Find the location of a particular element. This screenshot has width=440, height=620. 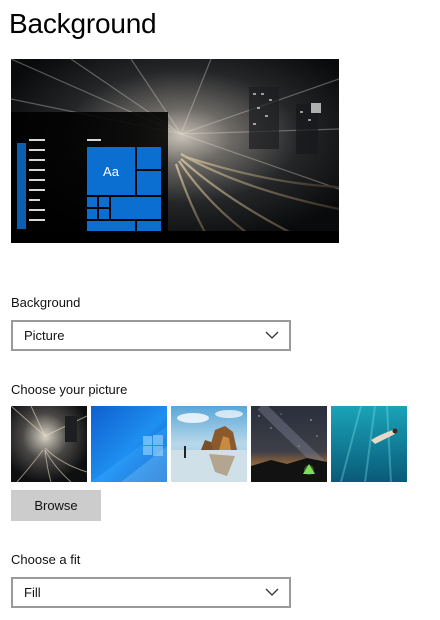

fit-dropdown: Fill is located at coordinates (151, 592).